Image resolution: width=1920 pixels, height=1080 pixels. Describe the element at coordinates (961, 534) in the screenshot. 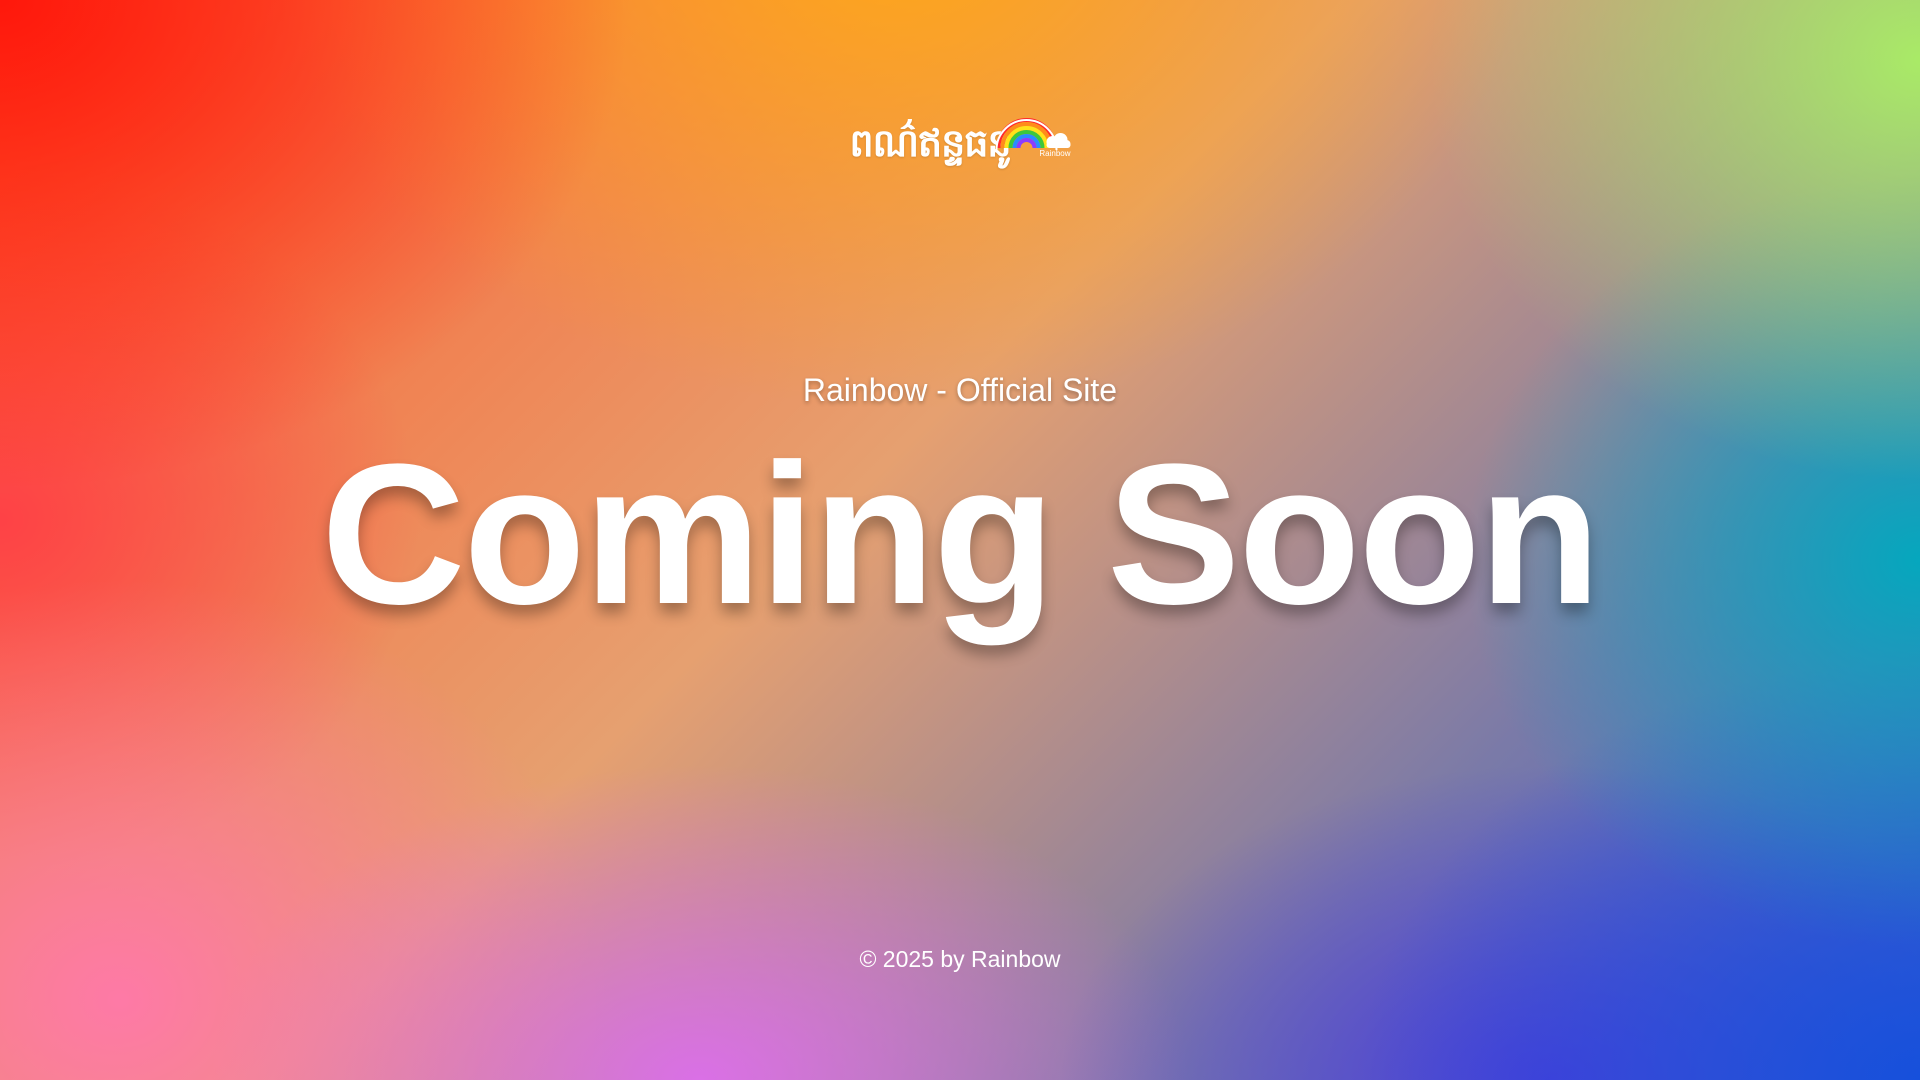

I see `coming-soon-headline: Coming Soon` at that location.